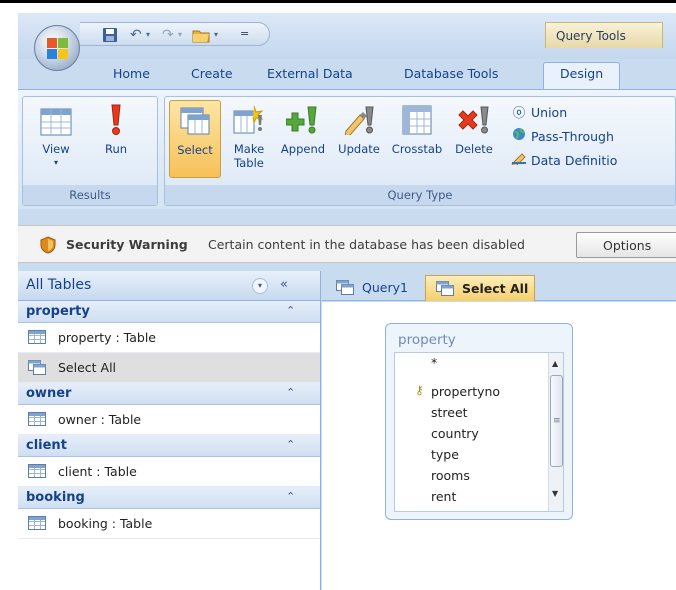 This screenshot has height=590, width=676. Describe the element at coordinates (110, 37) in the screenshot. I see `save-icon` at that location.